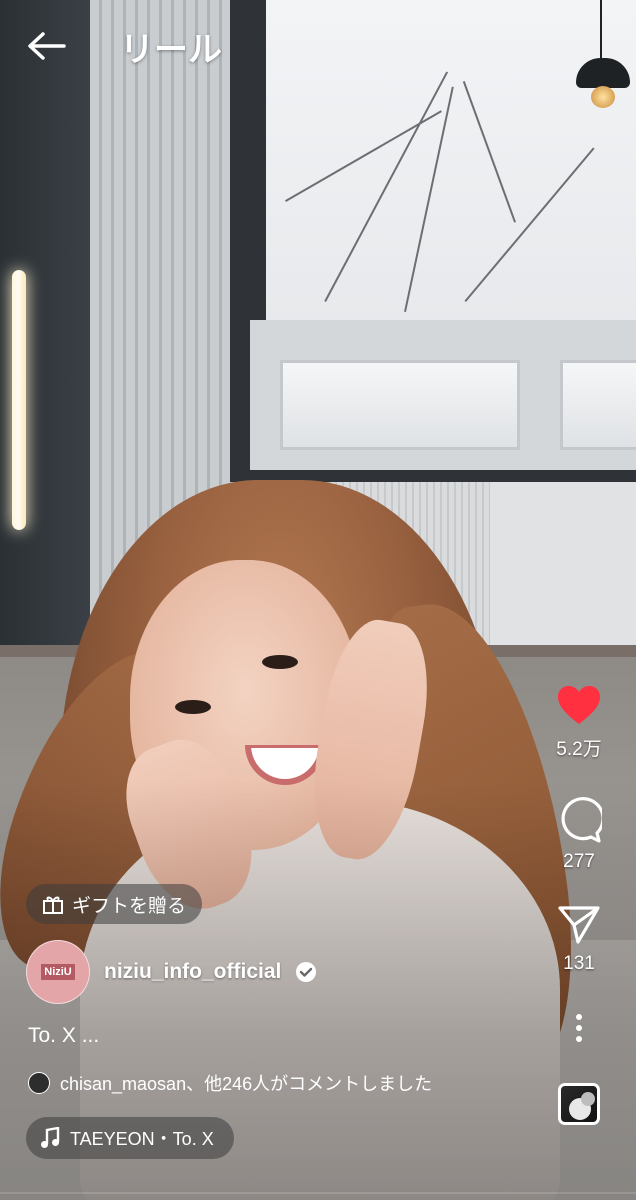  I want to click on wall, so click(563, 571).